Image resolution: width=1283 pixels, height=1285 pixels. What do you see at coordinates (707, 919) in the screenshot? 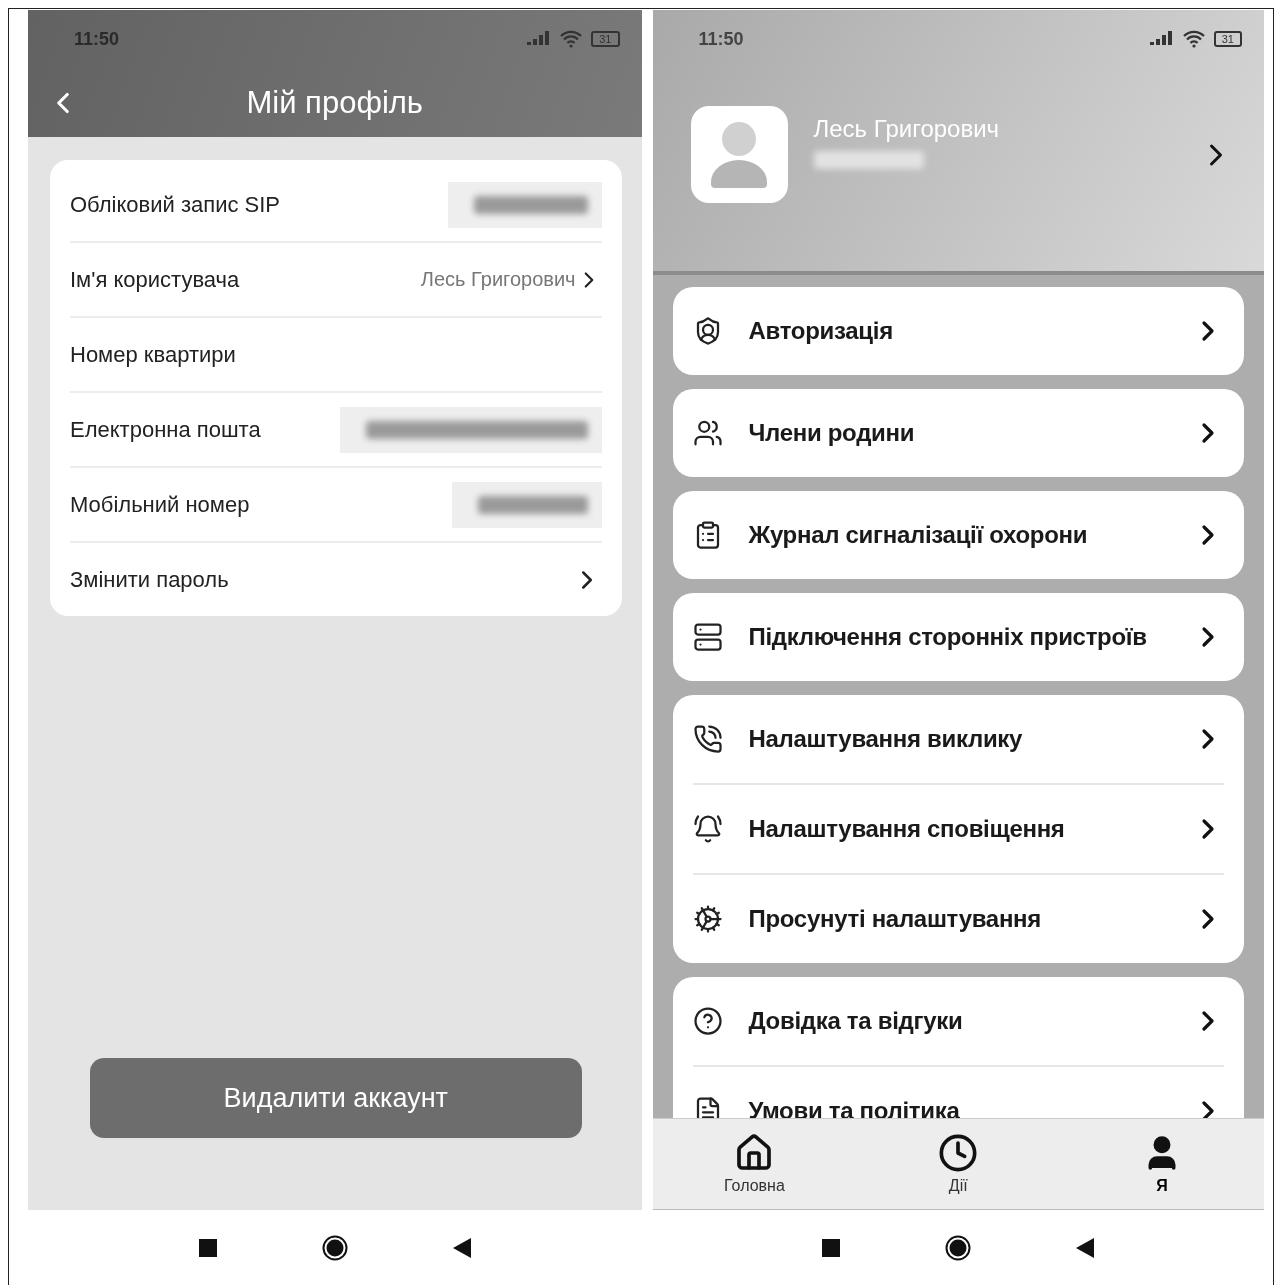
I see `gear-icon` at bounding box center [707, 919].